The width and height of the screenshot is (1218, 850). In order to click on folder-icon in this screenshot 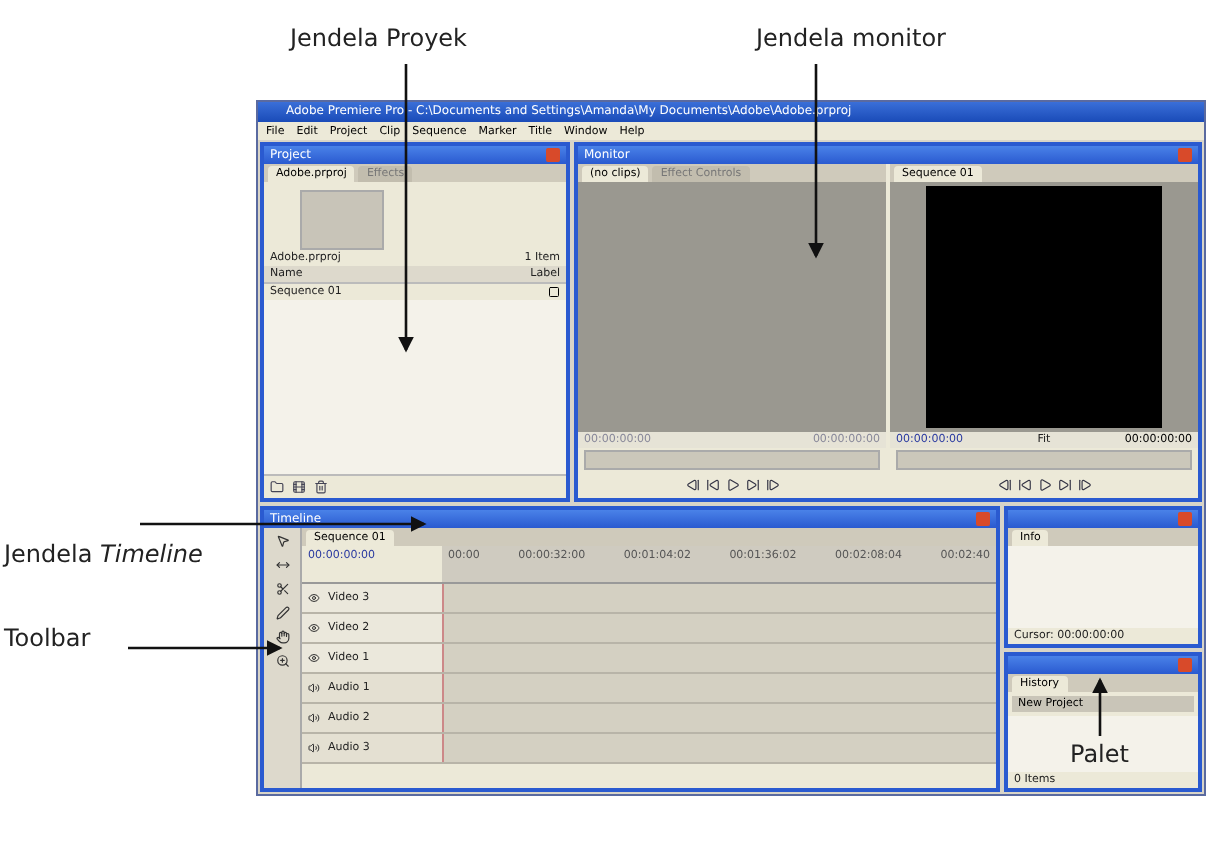, I will do `click(277, 487)`.